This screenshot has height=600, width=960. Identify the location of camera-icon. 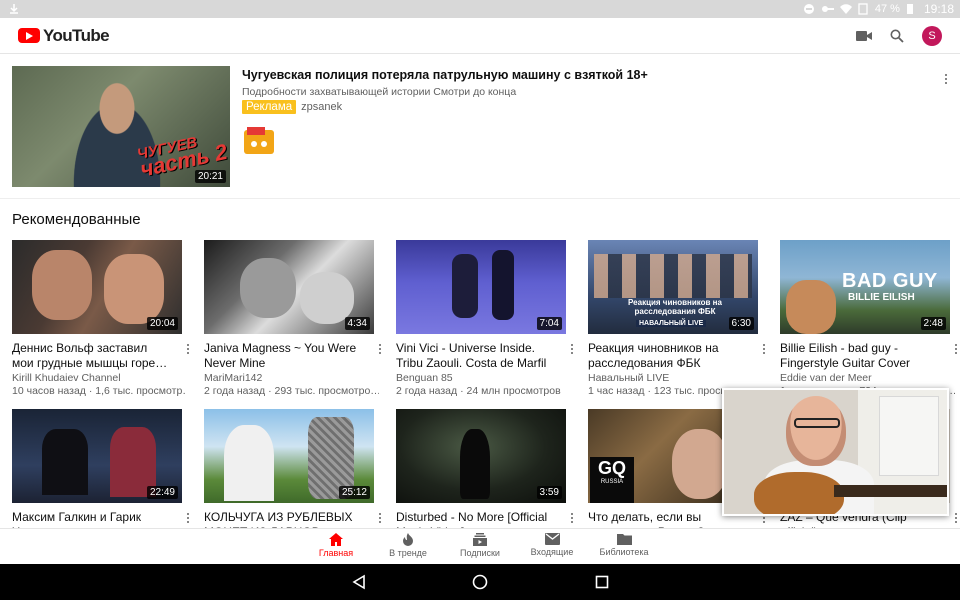
(864, 36).